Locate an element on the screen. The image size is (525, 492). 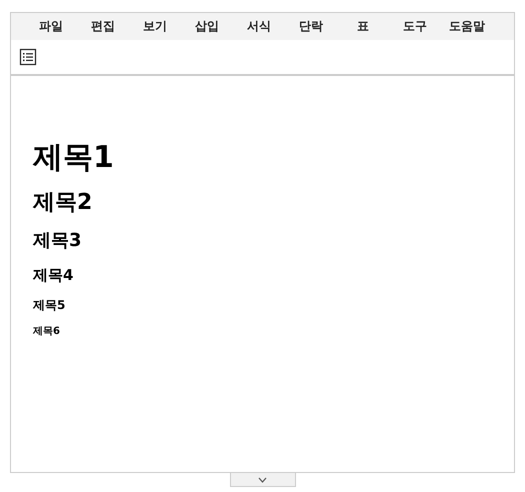
menu-item: 도움말 is located at coordinates (467, 26).